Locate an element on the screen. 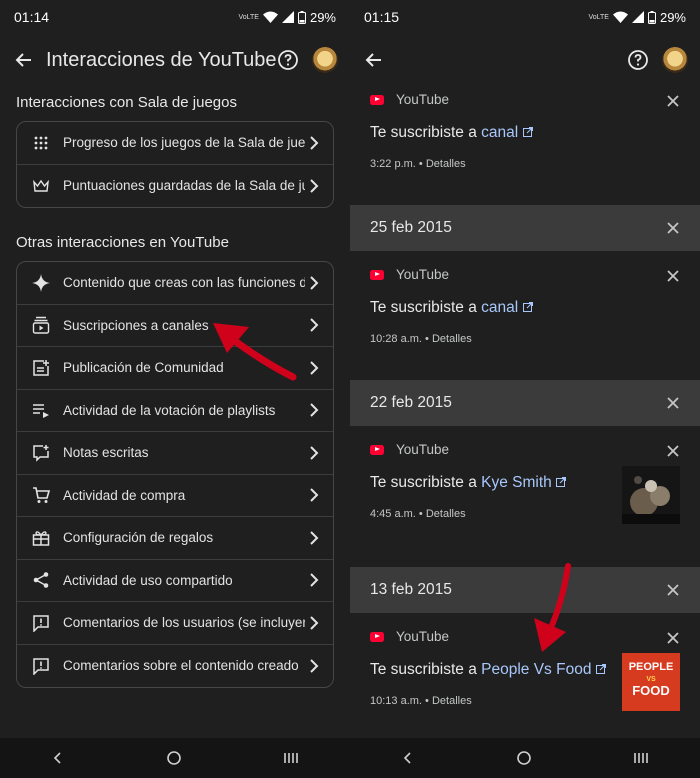  row-gifts: Configuración de regalos is located at coordinates (175, 538).